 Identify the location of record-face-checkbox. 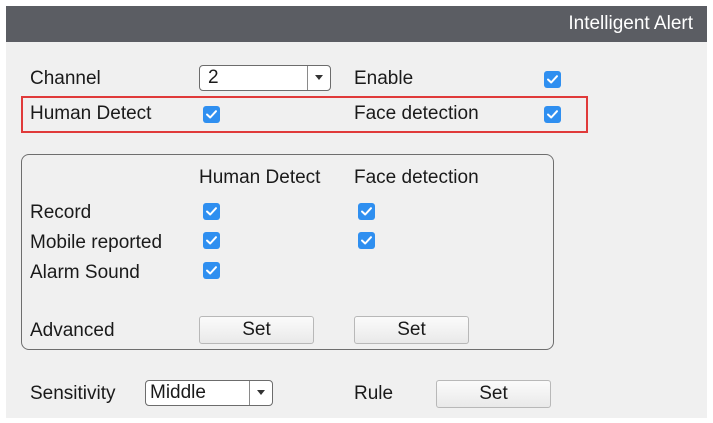
(366, 211).